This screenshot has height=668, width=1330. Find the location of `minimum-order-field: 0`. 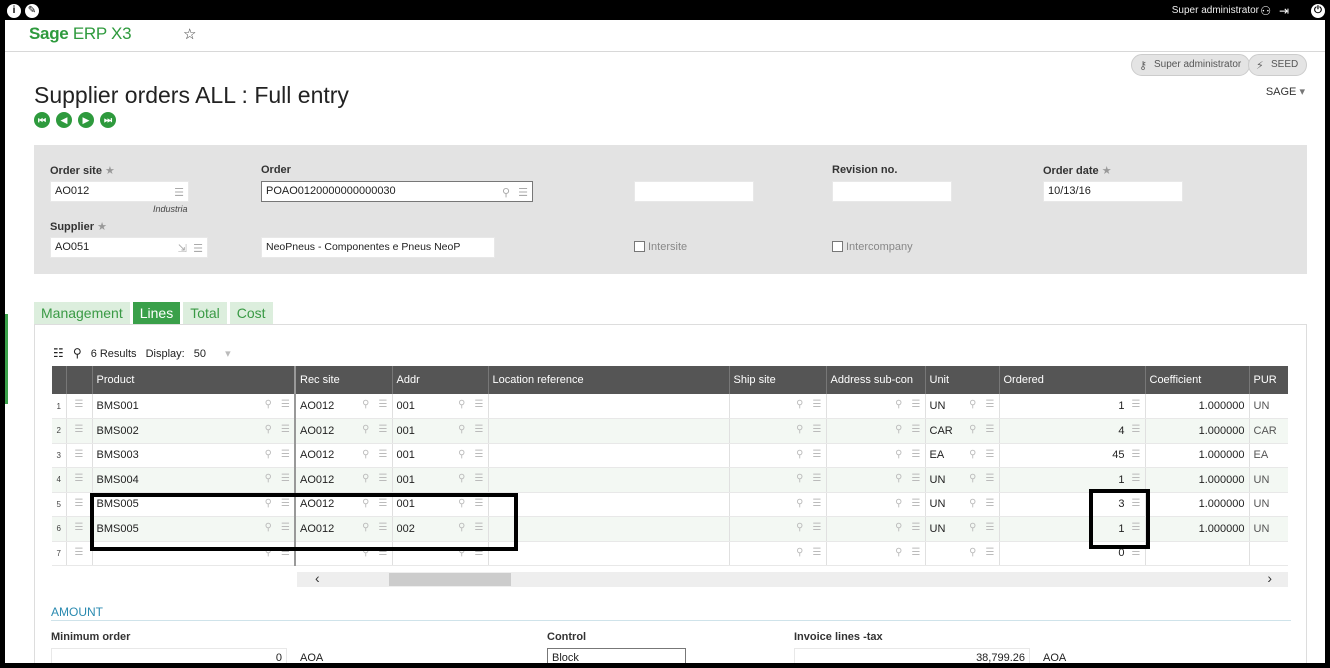

minimum-order-field: 0 is located at coordinates (169, 655).